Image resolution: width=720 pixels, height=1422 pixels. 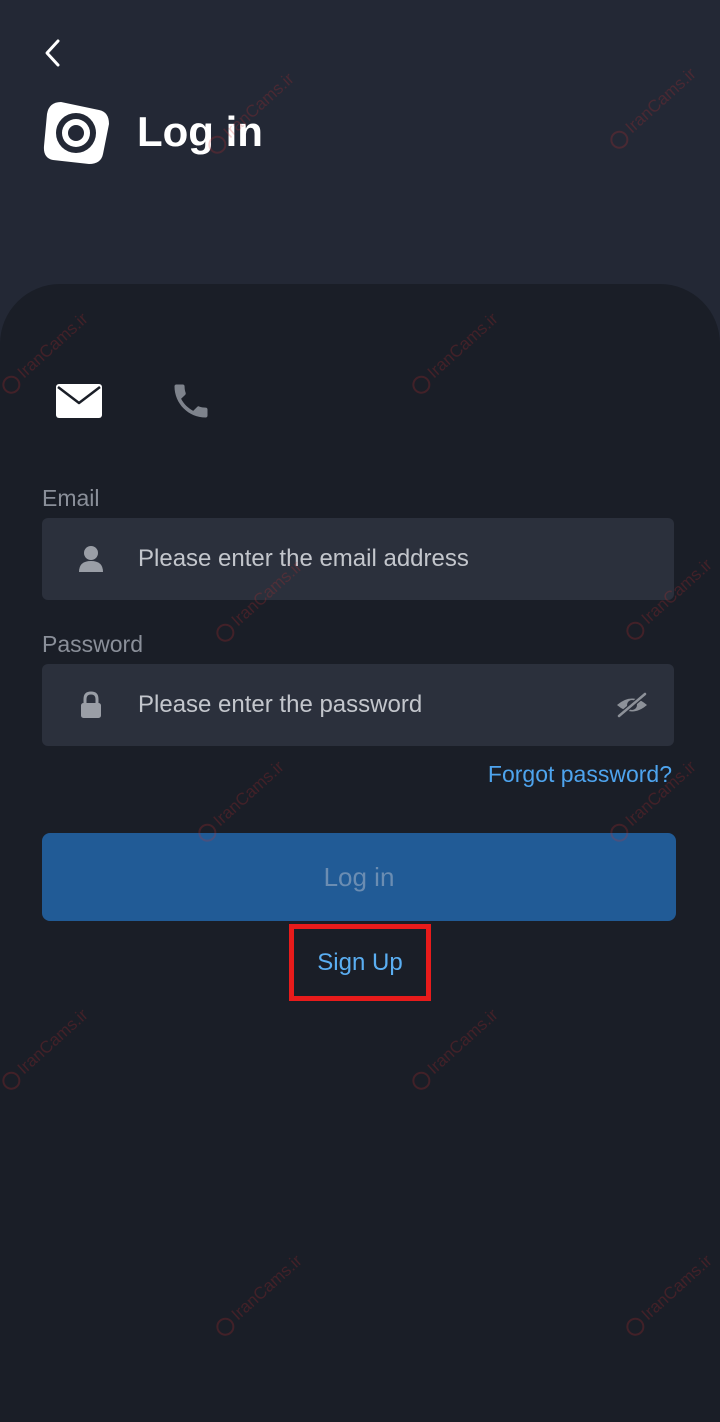 What do you see at coordinates (652, 108) in the screenshot?
I see `watermark: IranCams.ir` at bounding box center [652, 108].